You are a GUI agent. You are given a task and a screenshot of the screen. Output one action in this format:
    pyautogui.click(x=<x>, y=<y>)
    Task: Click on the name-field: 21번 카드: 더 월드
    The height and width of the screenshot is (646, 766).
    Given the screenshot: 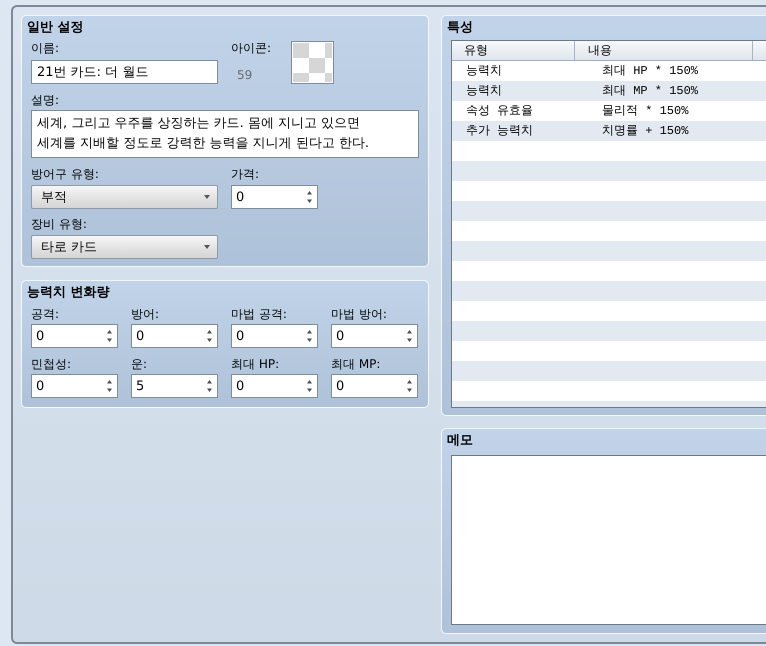 What is the action you would take?
    pyautogui.click(x=124, y=72)
    